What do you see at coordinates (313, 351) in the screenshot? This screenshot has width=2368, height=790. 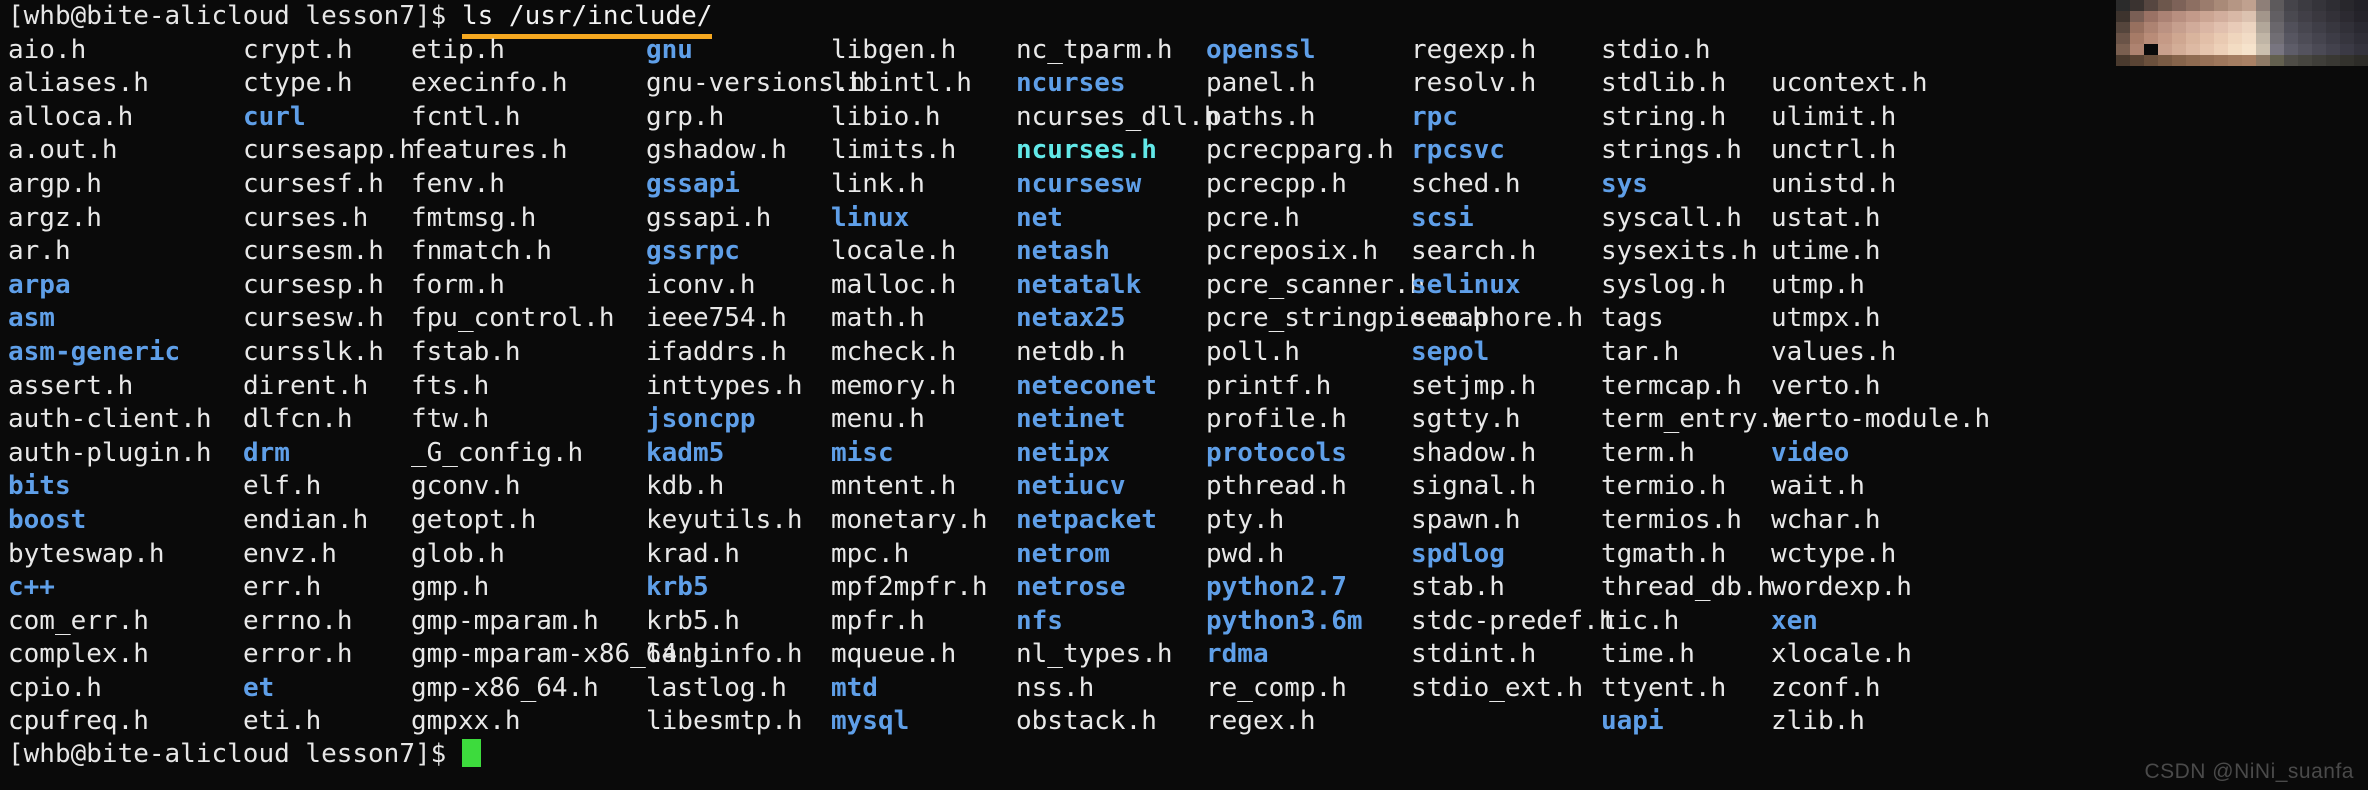 I see `listing-file: cursslk.h` at bounding box center [313, 351].